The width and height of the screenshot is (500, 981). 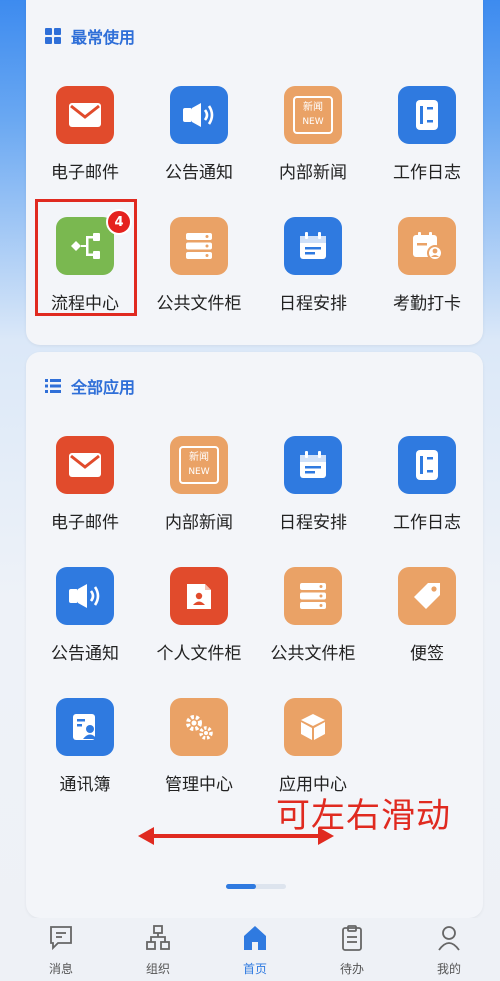 I want to click on favorites-title: 最常使用, so click(x=103, y=37).